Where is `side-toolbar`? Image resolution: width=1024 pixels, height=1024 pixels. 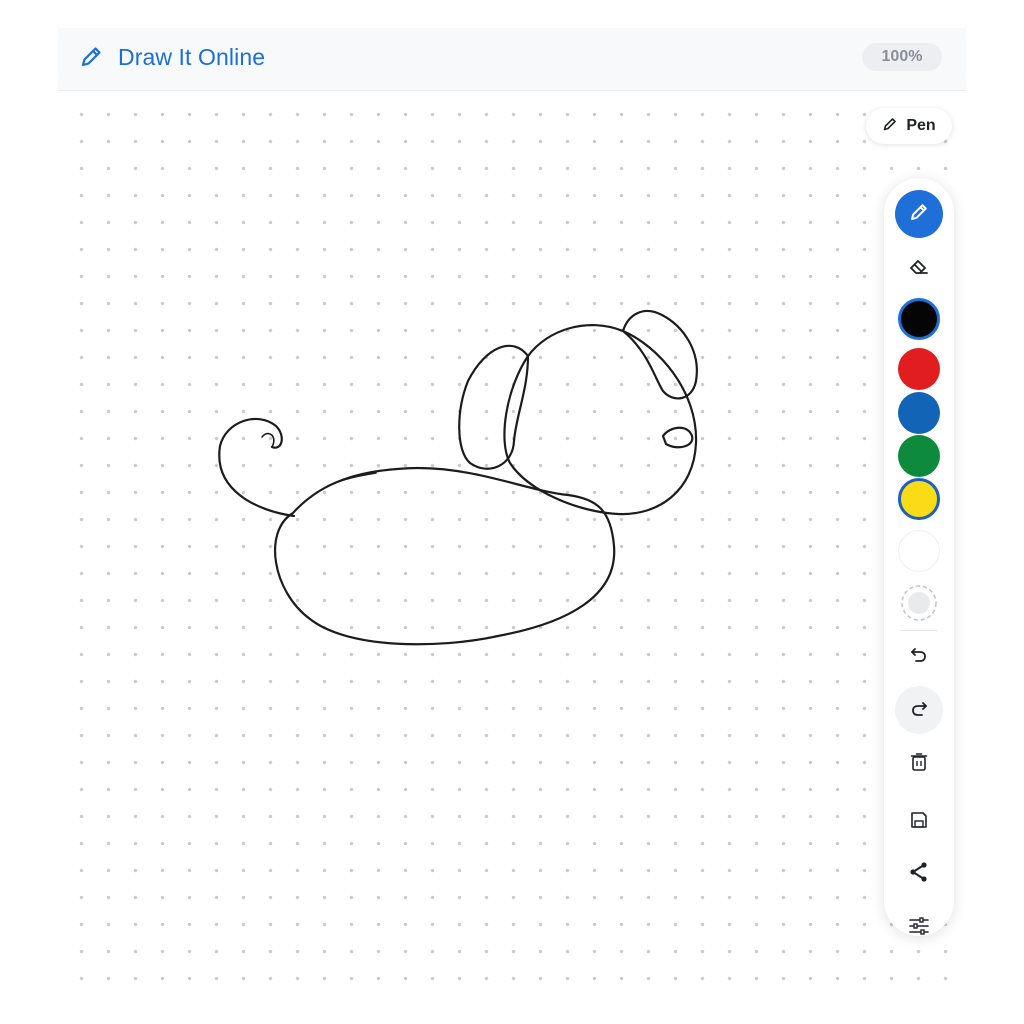
side-toolbar is located at coordinates (919, 557).